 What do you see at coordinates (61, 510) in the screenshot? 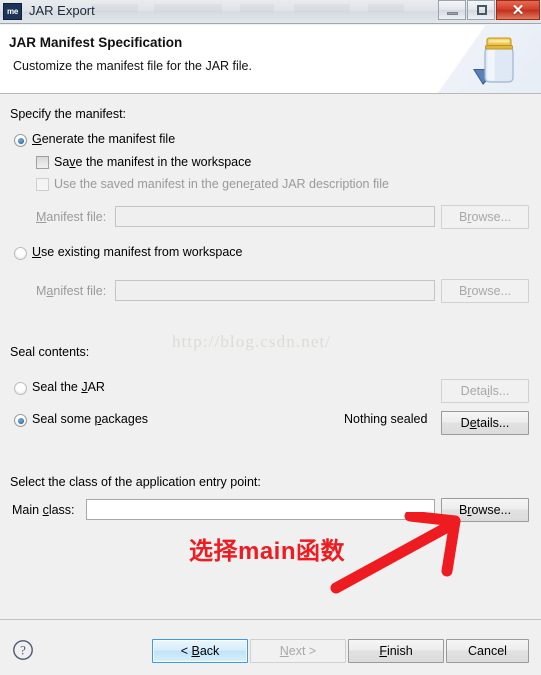
I see `main-class-label-post: lass:` at bounding box center [61, 510].